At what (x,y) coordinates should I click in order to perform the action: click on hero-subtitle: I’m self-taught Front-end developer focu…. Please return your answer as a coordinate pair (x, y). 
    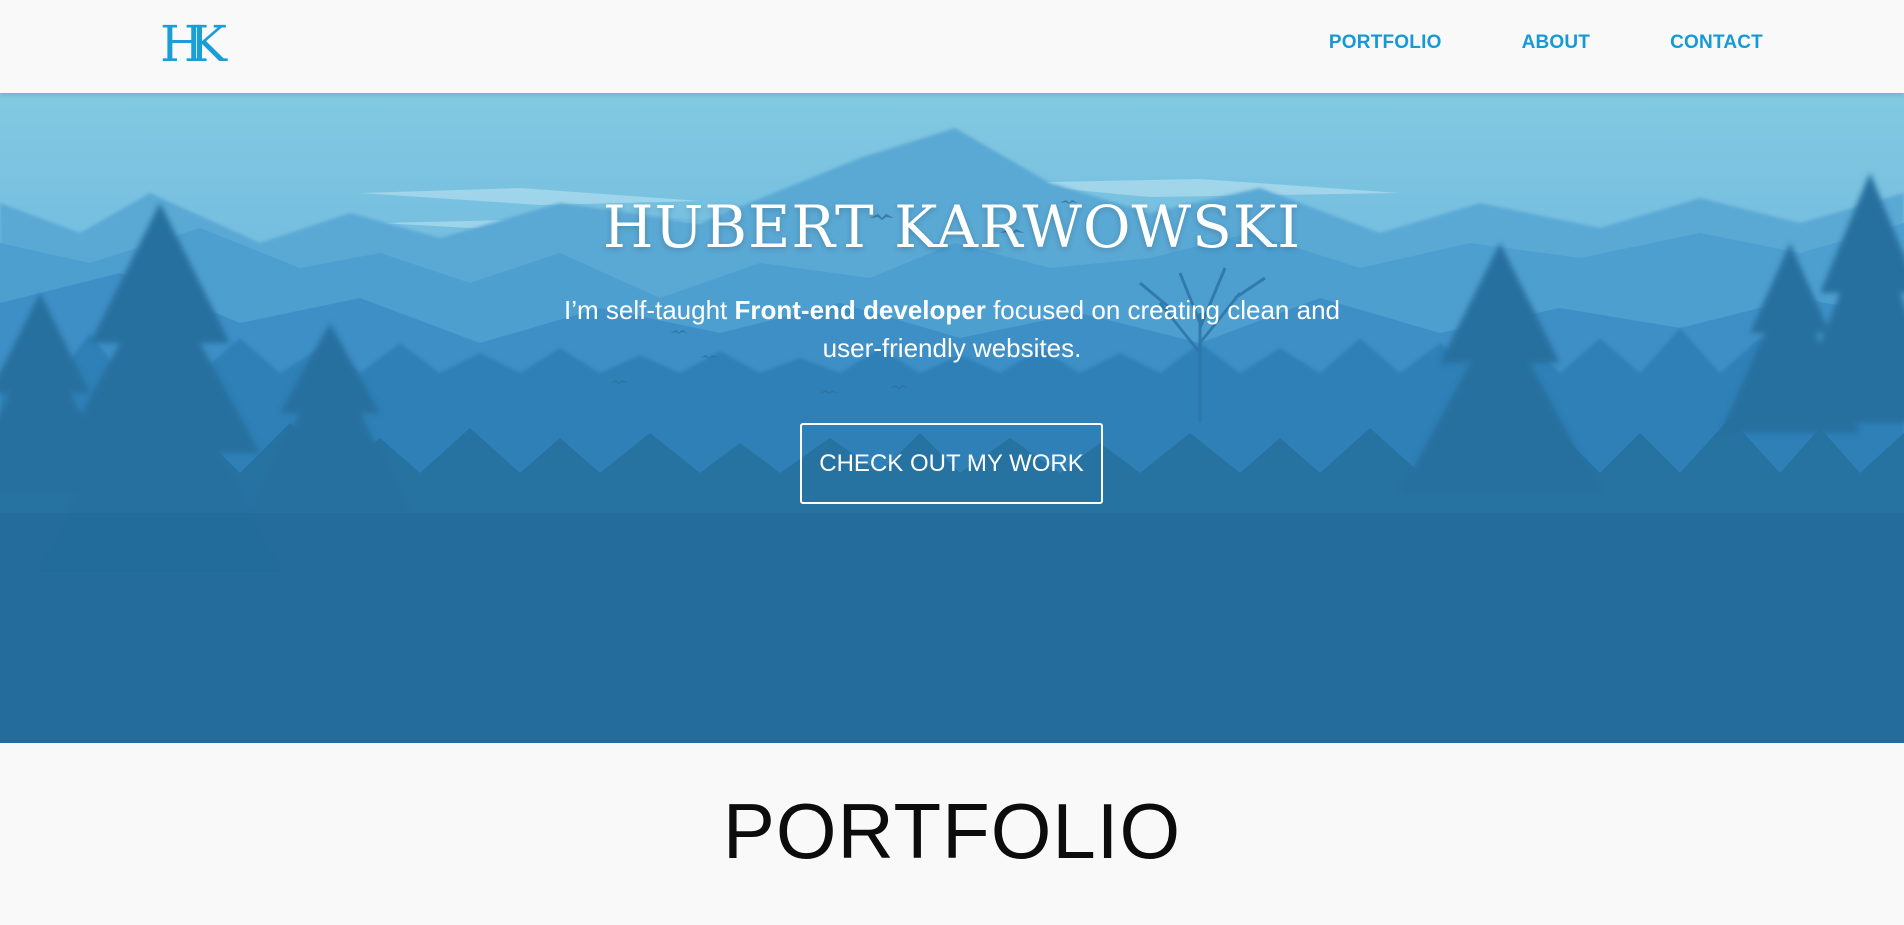
    Looking at the image, I should click on (952, 329).